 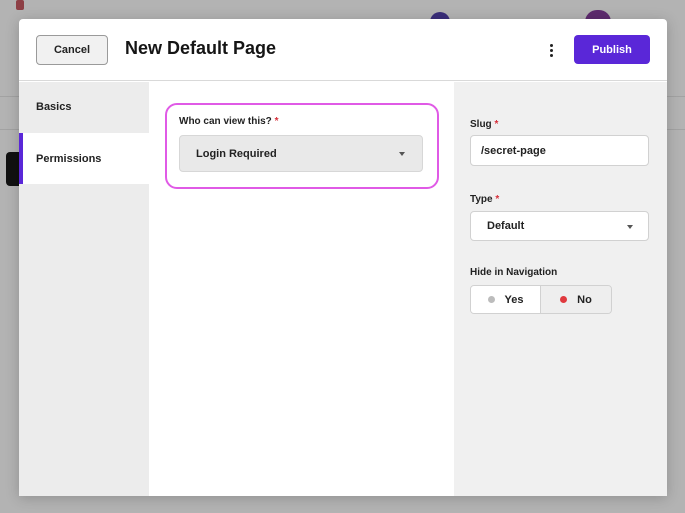 What do you see at coordinates (201, 48) in the screenshot?
I see `modal-title: New Default Page` at bounding box center [201, 48].